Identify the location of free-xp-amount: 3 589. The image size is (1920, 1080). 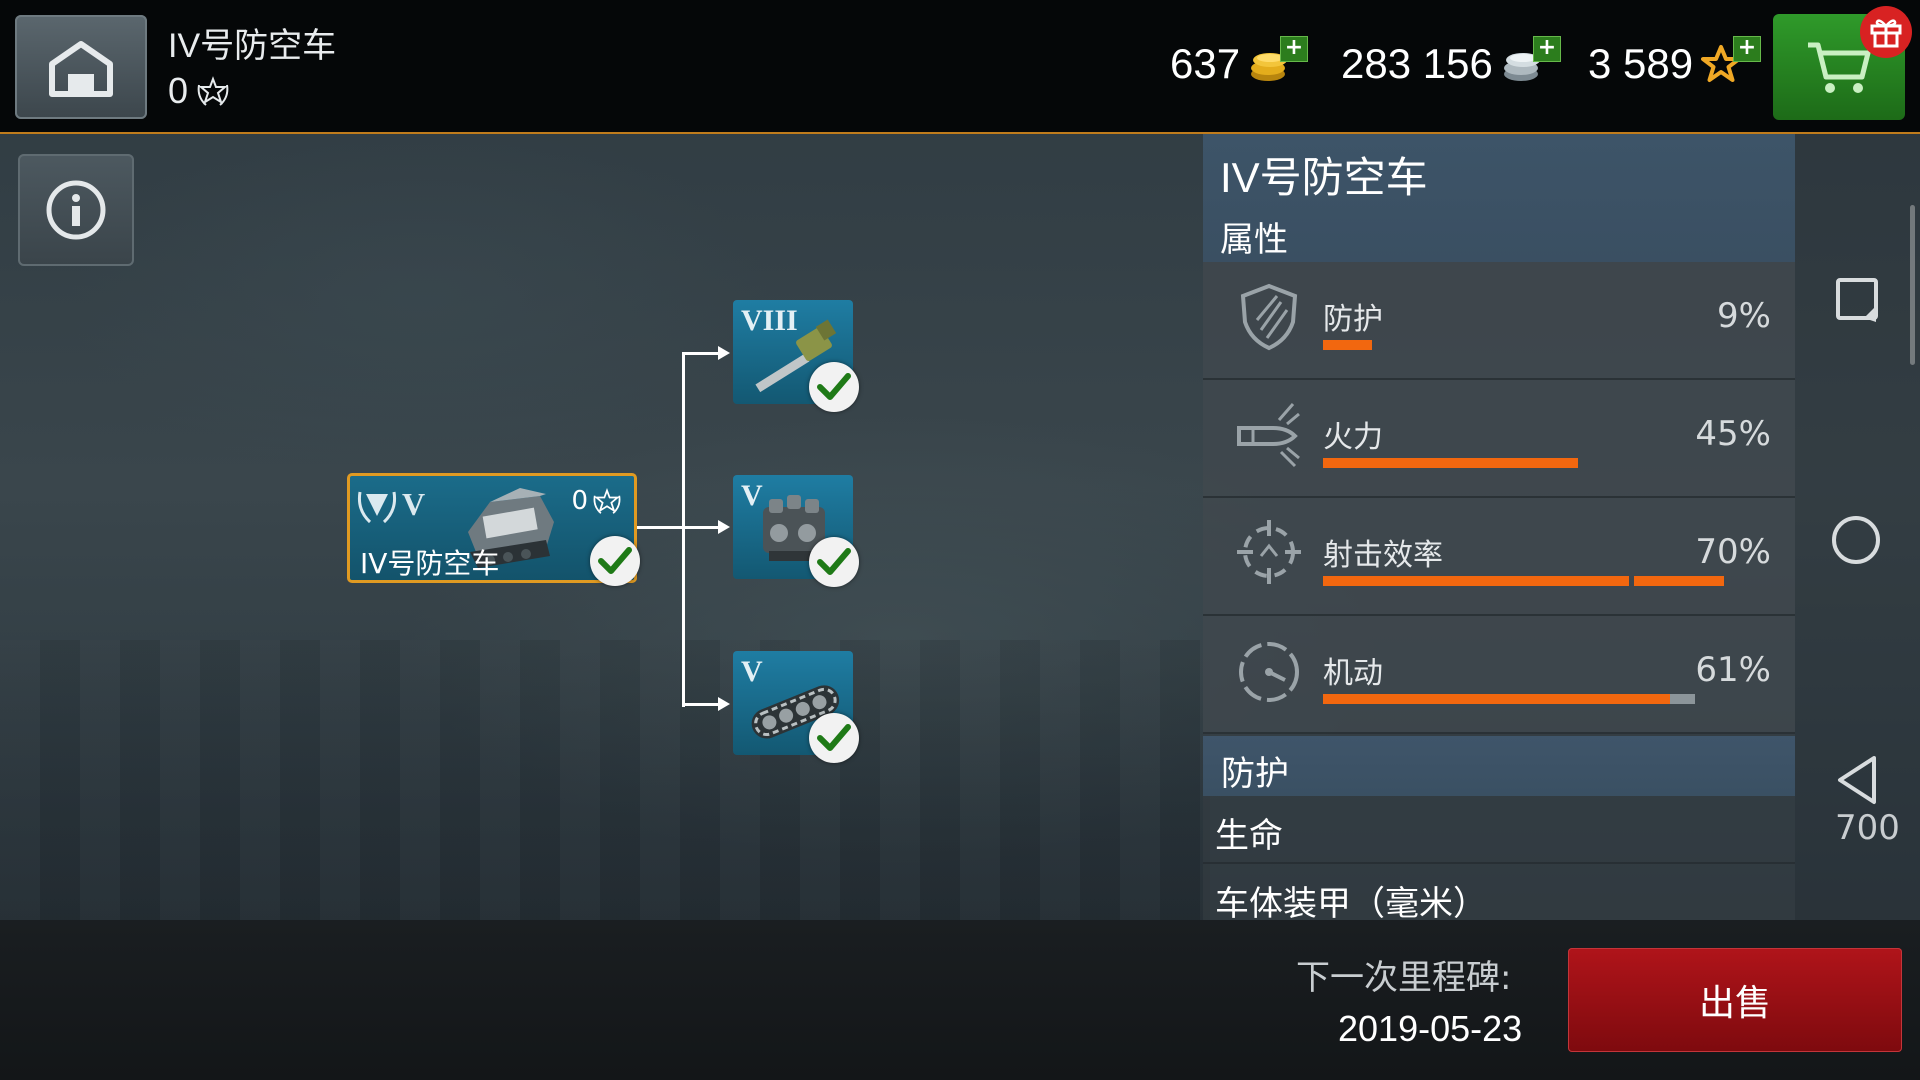
(1641, 63).